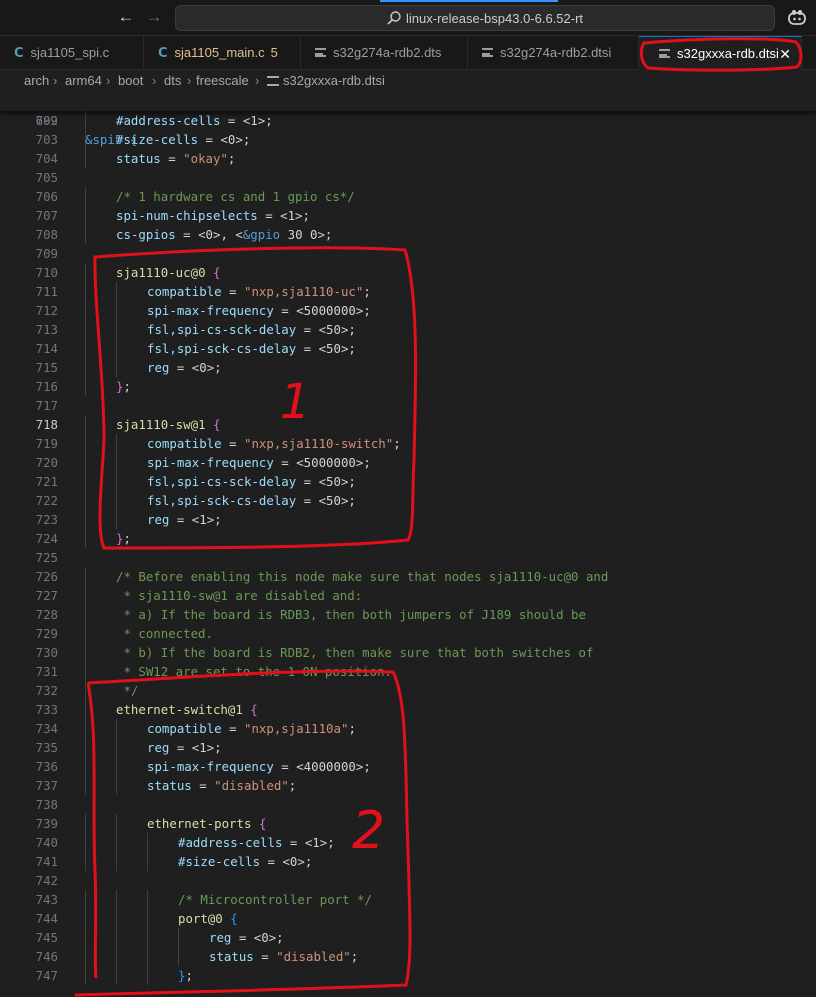 Image resolution: width=816 pixels, height=997 pixels. Describe the element at coordinates (408, 329) in the screenshot. I see `code-line: 713 fsl,spi-cs-sck-delay = <50>;` at that location.